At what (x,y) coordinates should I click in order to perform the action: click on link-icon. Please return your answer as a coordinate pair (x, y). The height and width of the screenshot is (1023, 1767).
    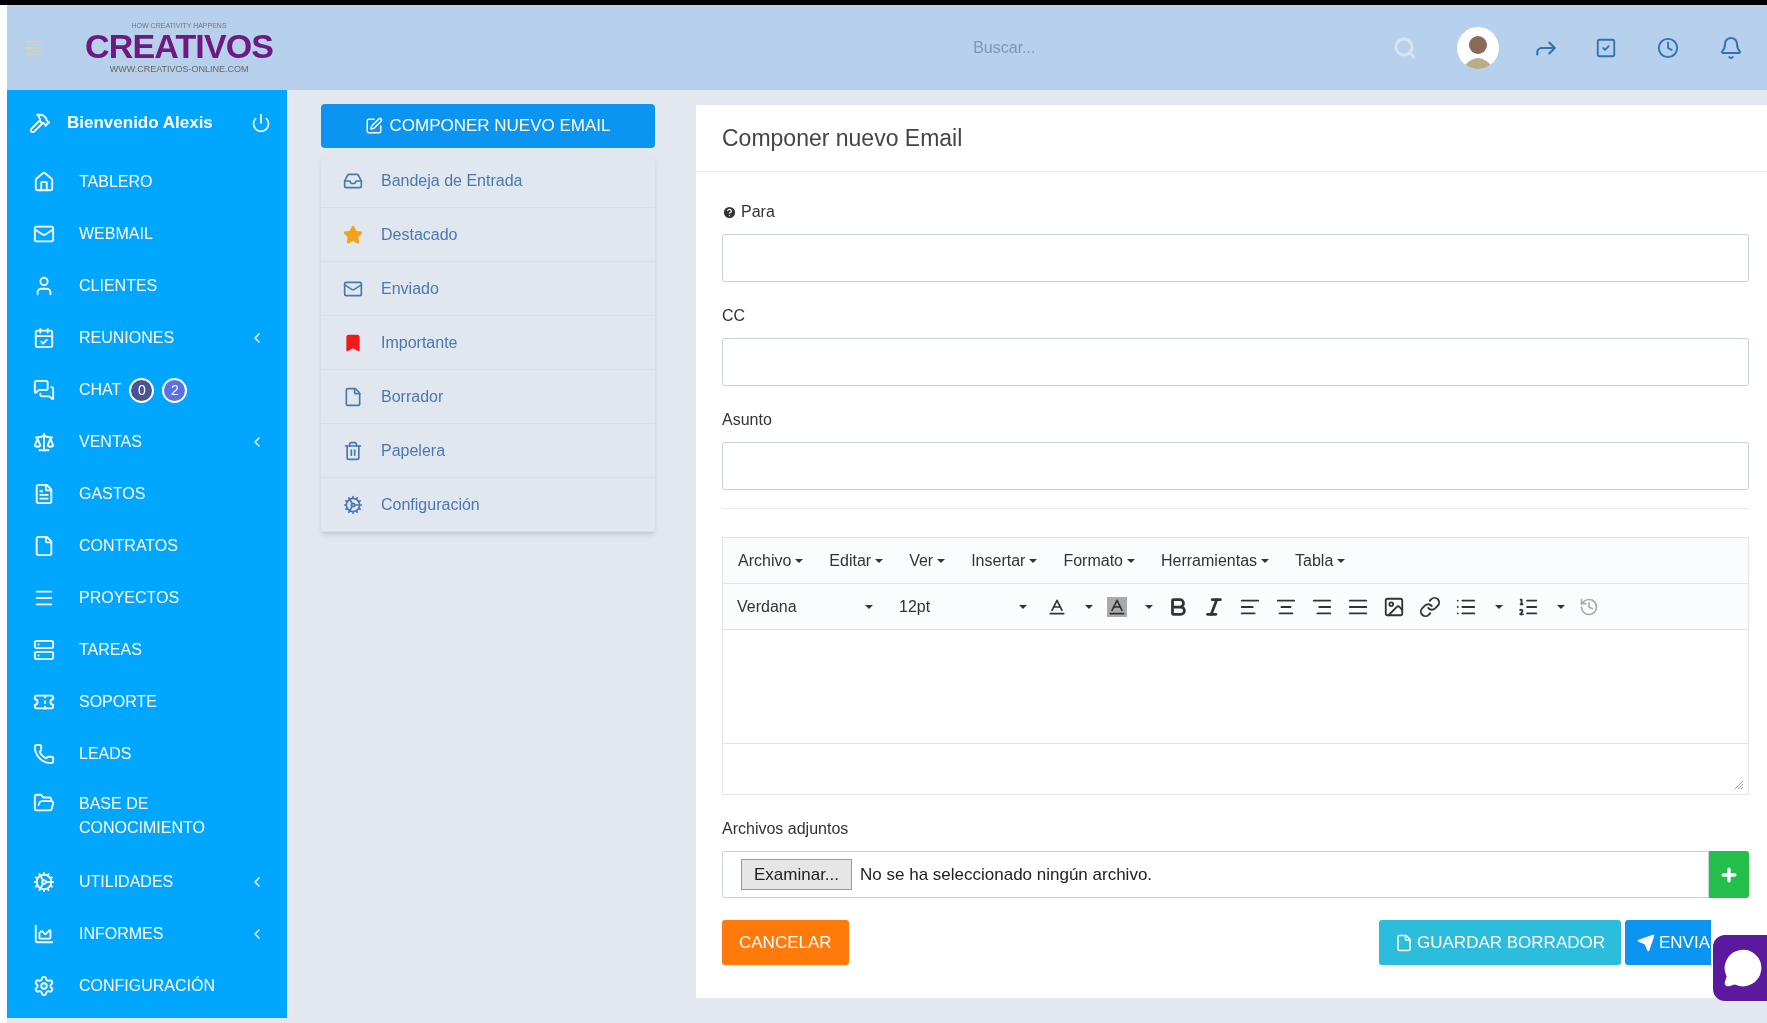
    Looking at the image, I should click on (1430, 606).